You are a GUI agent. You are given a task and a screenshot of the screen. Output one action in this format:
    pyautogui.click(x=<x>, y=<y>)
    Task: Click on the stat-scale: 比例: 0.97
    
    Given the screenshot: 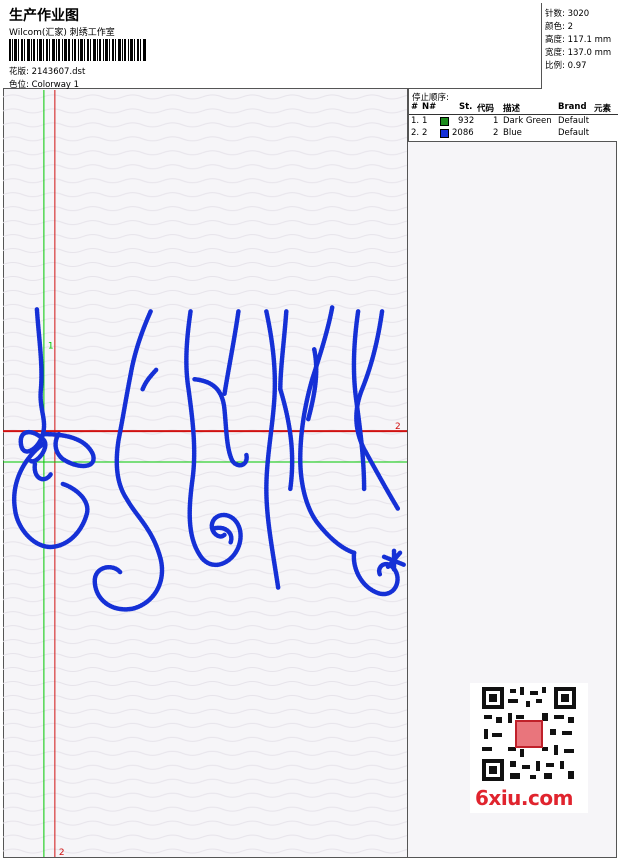 What is the action you would take?
    pyautogui.click(x=566, y=66)
    